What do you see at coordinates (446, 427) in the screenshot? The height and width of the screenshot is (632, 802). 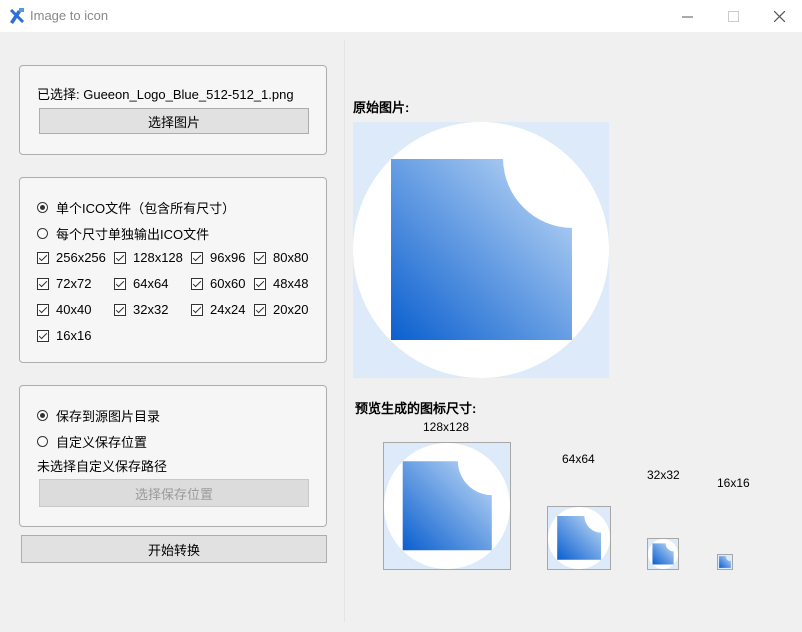 I see `preview-size-label: 128x128` at bounding box center [446, 427].